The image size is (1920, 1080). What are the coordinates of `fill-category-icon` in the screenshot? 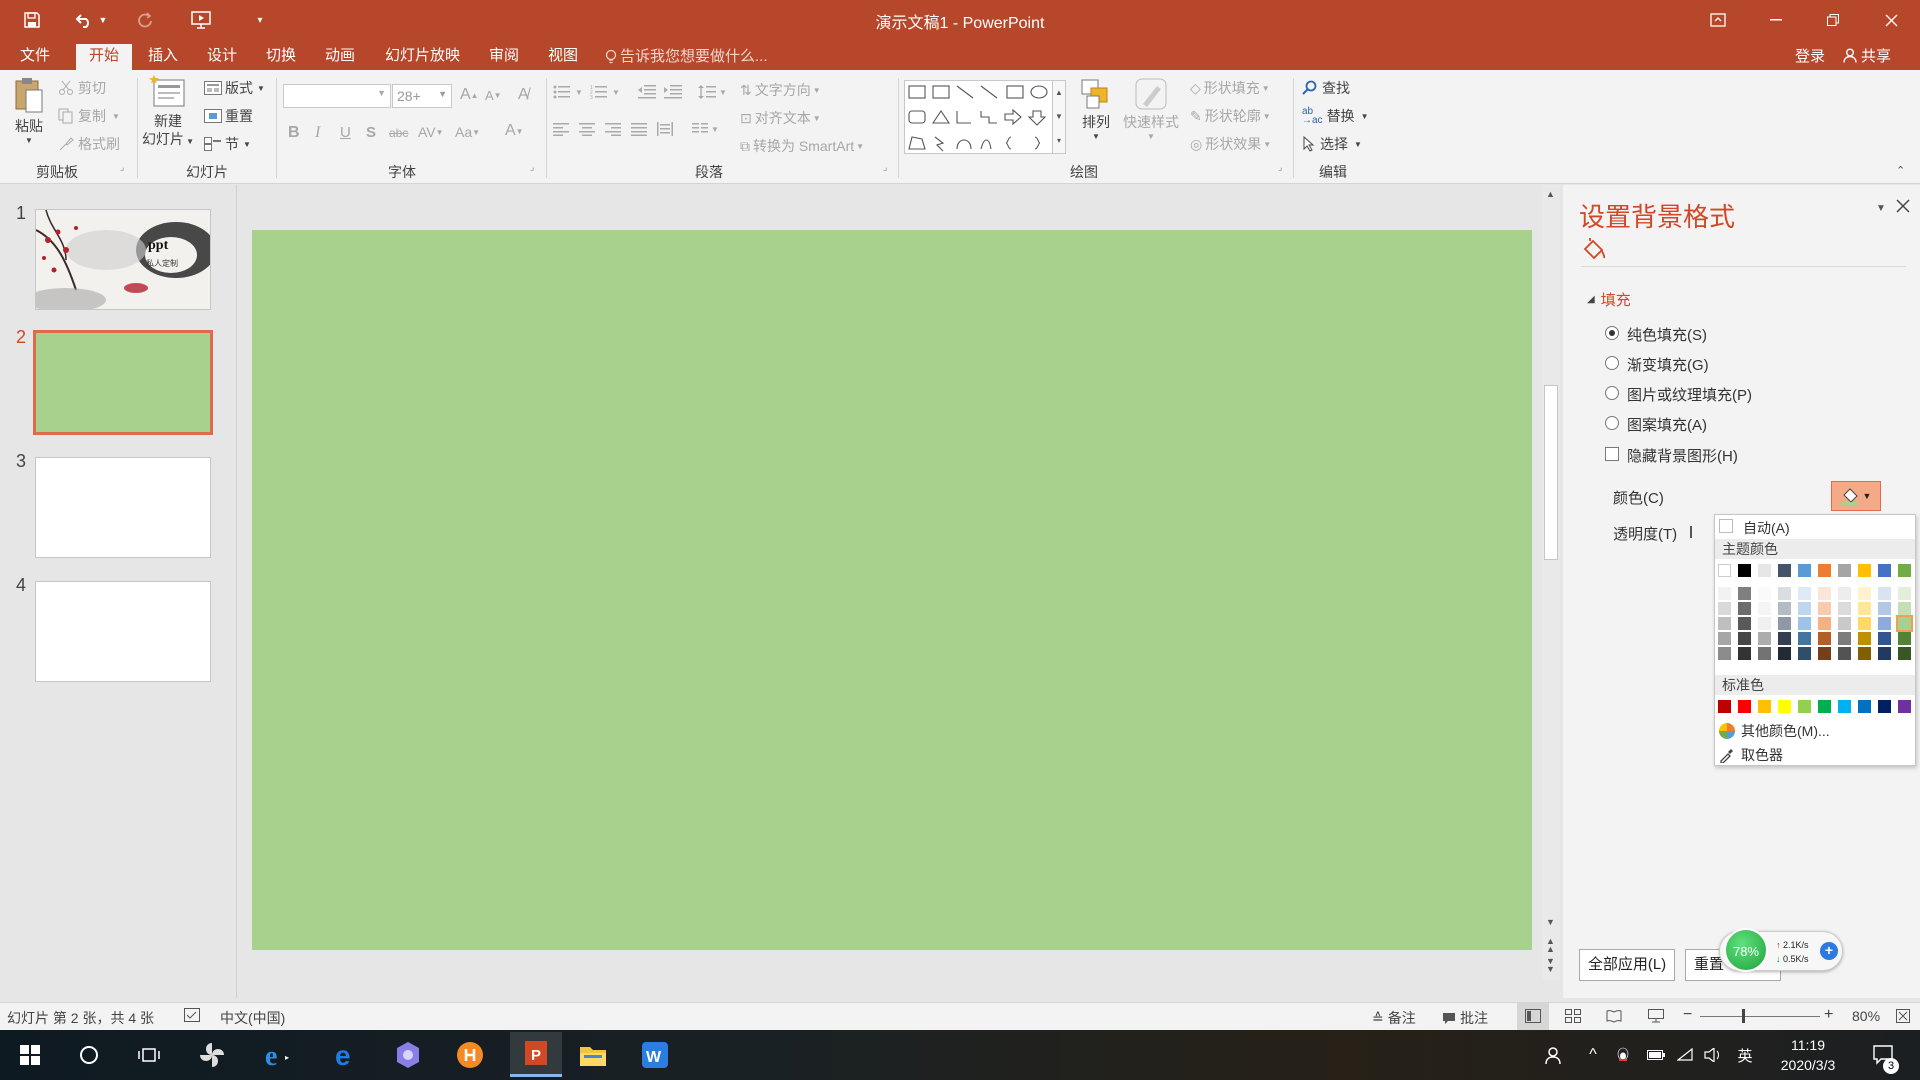 It's located at (1594, 250).